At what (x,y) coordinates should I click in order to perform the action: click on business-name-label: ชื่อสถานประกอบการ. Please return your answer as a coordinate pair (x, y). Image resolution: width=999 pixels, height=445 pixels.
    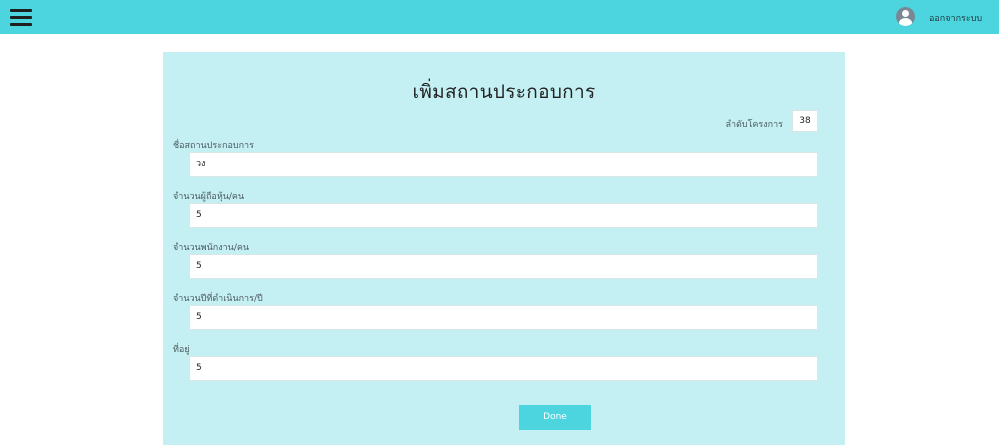
    Looking at the image, I should click on (213, 146).